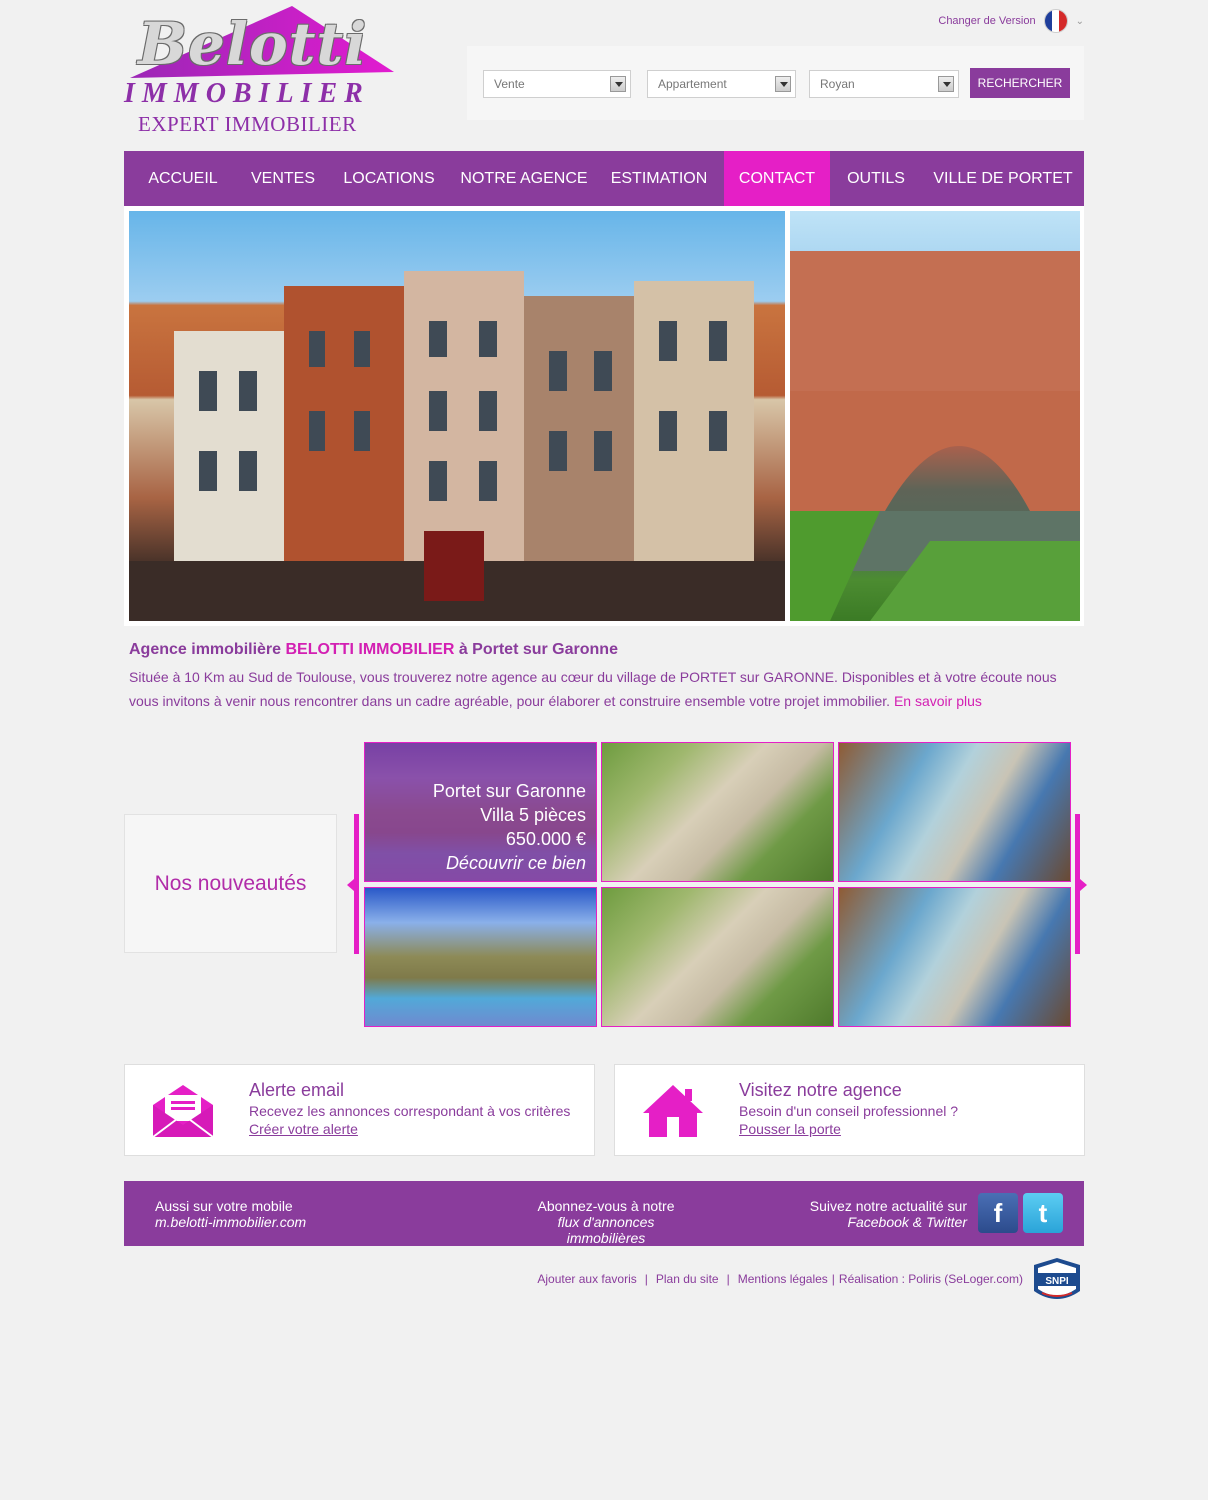  What do you see at coordinates (533, 815) in the screenshot?
I see `listing-kind: Villa 5 pièces` at bounding box center [533, 815].